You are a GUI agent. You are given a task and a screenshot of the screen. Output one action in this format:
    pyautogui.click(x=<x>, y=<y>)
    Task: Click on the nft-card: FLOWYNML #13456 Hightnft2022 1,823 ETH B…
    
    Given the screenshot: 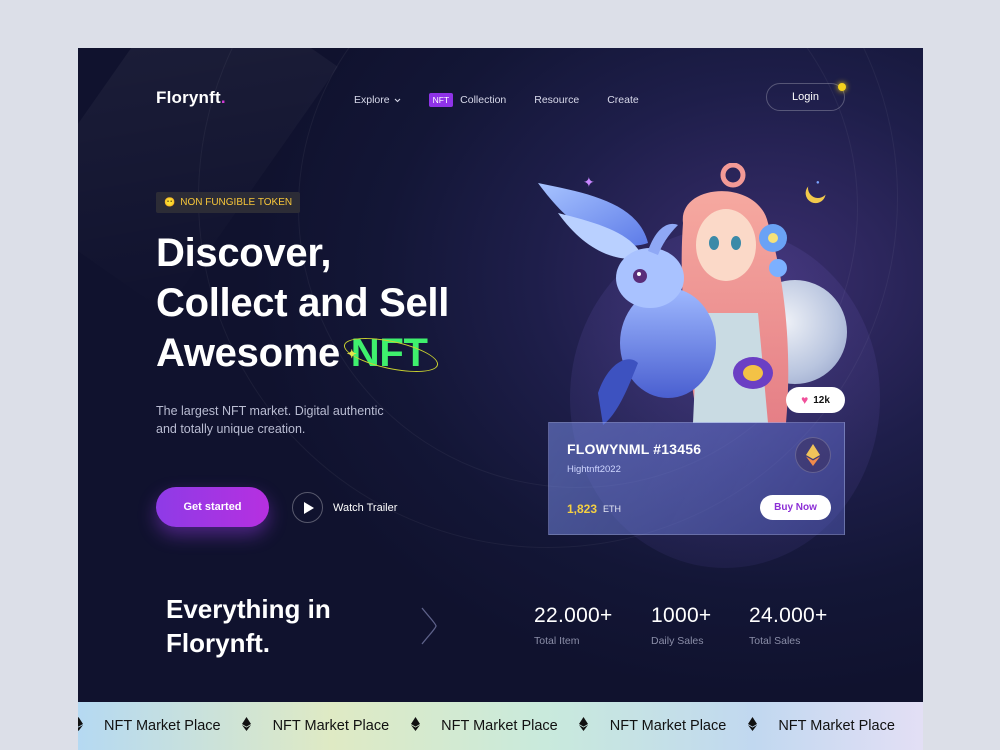 What is the action you would take?
    pyautogui.click(x=696, y=478)
    